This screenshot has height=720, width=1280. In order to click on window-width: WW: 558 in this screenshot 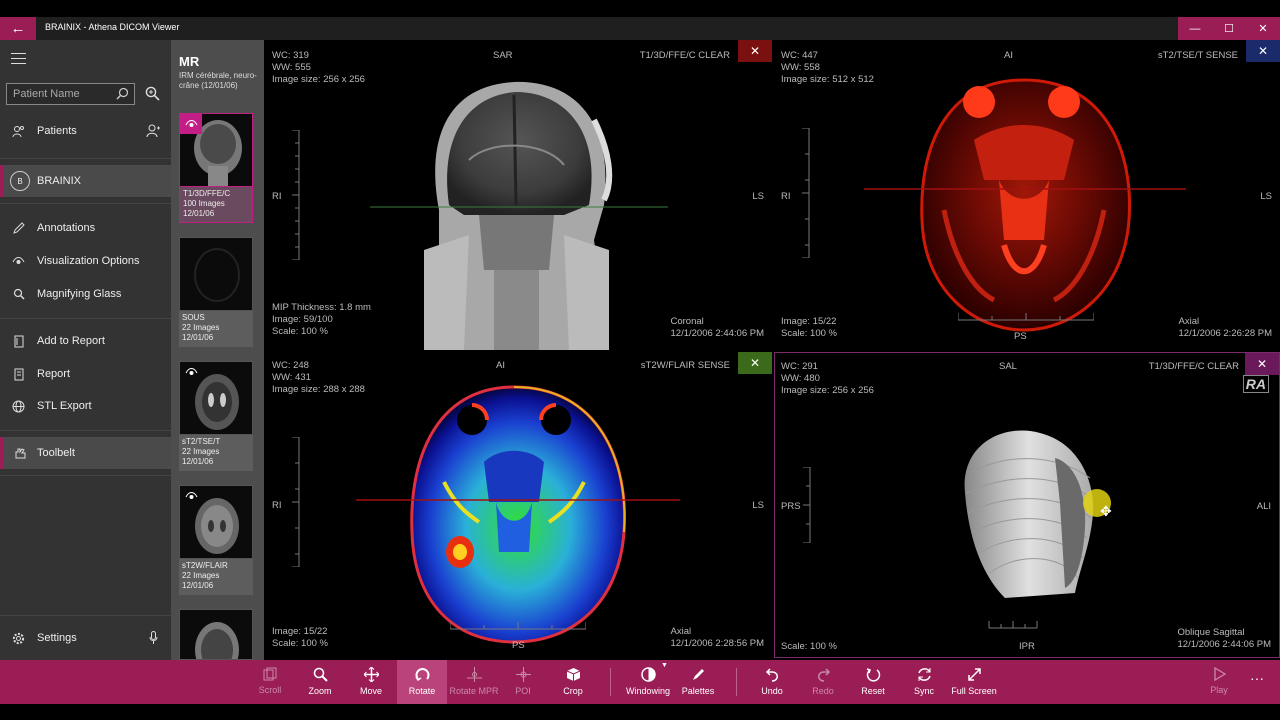, I will do `click(800, 67)`.